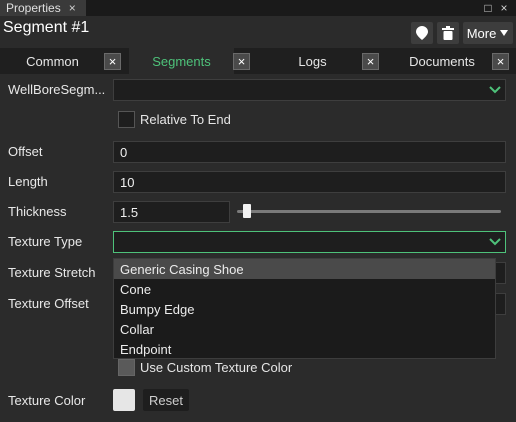 The image size is (516, 422). I want to click on texture-color-swatch, so click(124, 400).